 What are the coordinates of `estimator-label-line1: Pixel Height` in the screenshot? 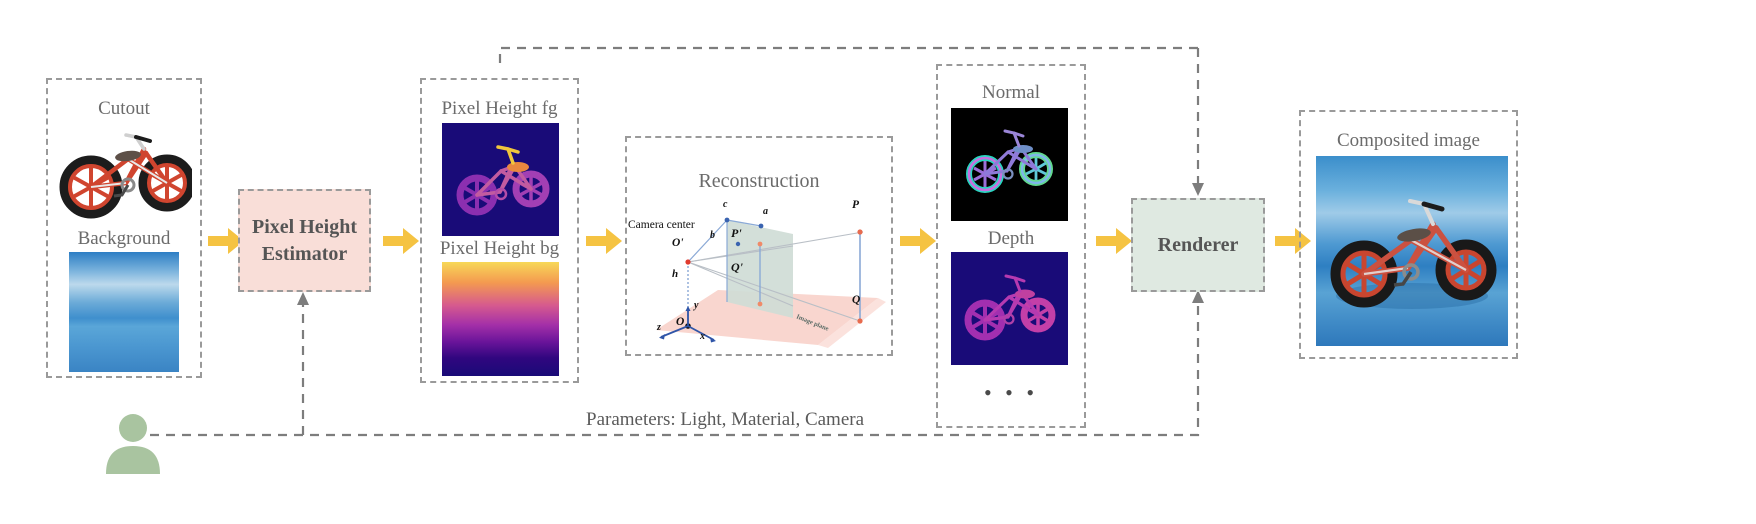 It's located at (304, 226).